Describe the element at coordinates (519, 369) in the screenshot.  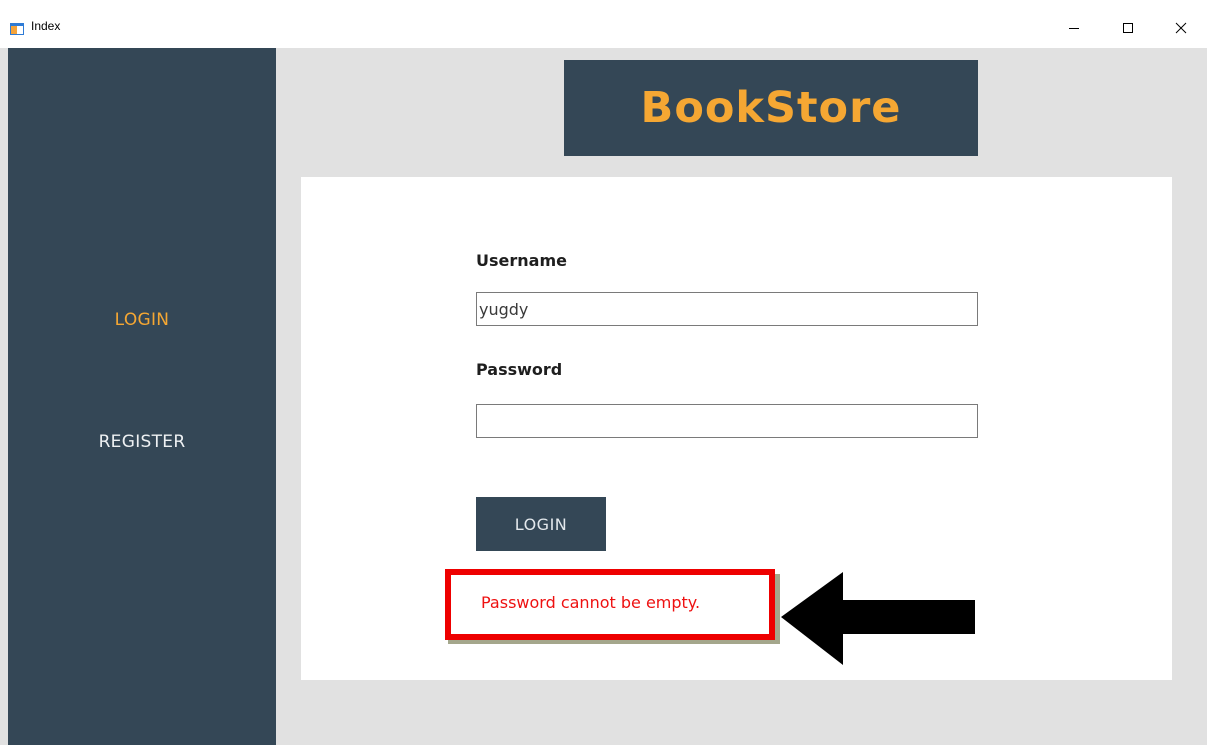
I see `password-label: Password` at that location.